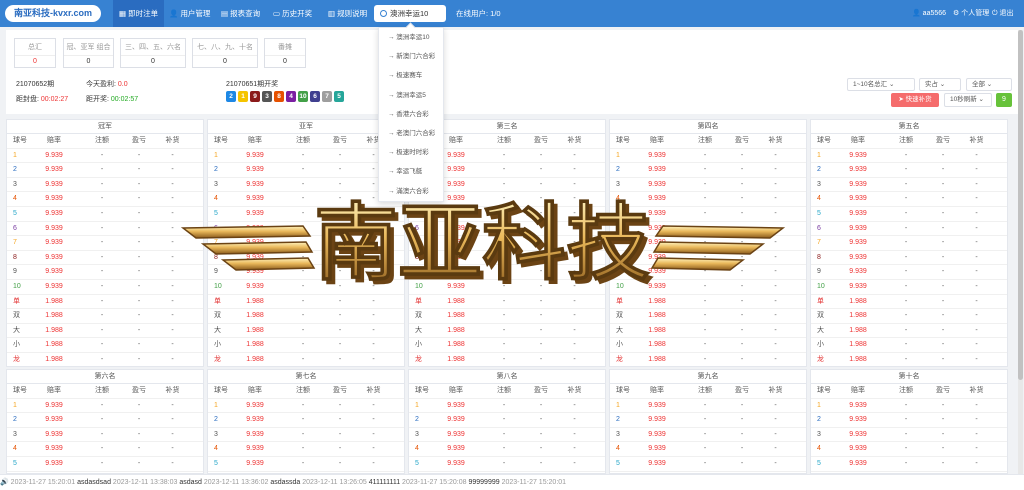  I want to click on table-row: 69.939---, so click(105, 229).